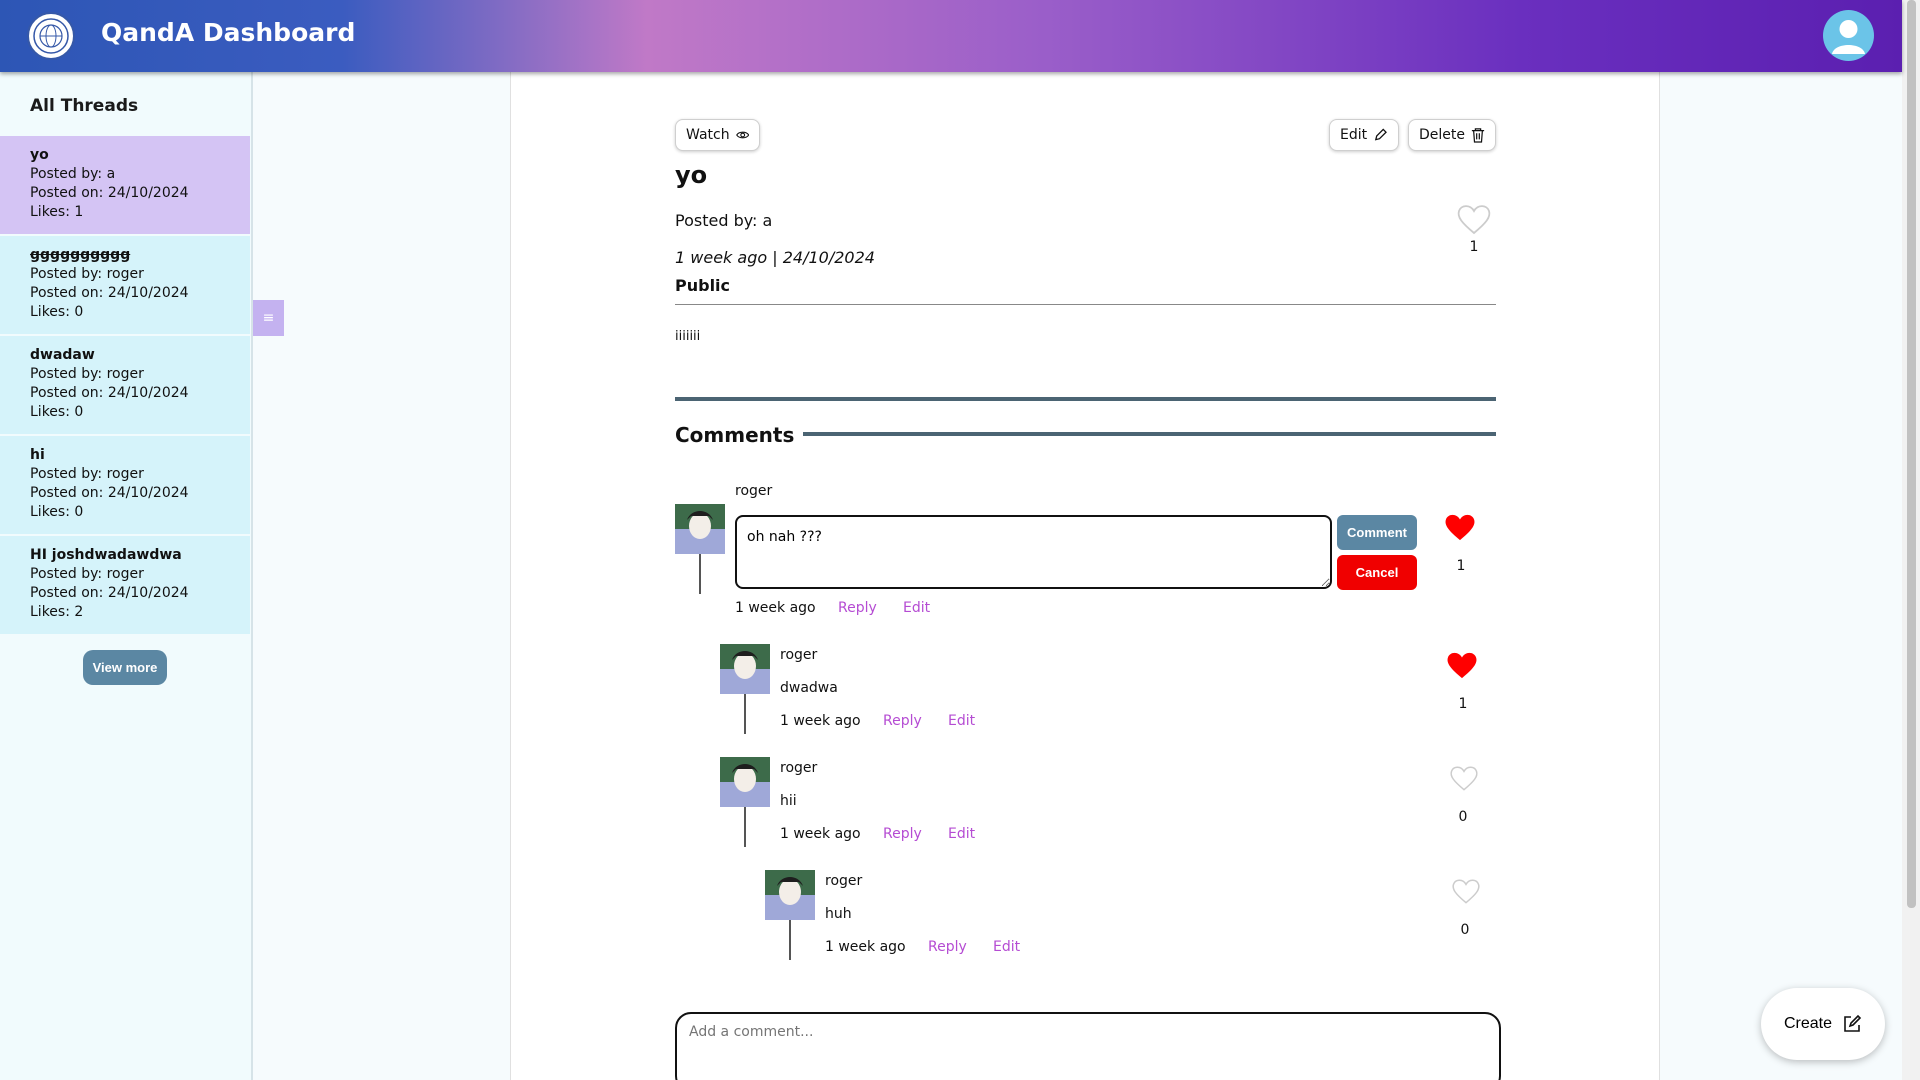 This screenshot has width=1920, height=1080. I want to click on comment-text: huh, so click(838, 914).